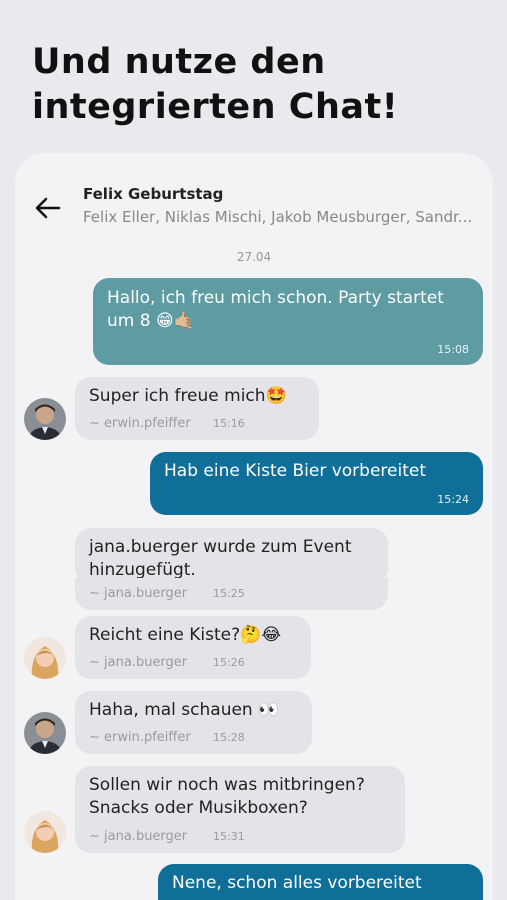 This screenshot has width=507, height=900. What do you see at coordinates (188, 396) in the screenshot?
I see `message-text: Super ich freue mich🤩` at bounding box center [188, 396].